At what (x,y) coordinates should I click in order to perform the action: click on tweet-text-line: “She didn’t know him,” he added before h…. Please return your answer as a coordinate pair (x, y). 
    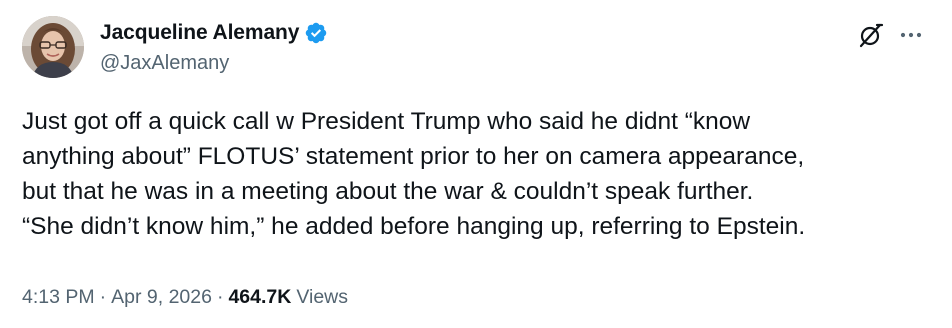
    Looking at the image, I should click on (414, 226).